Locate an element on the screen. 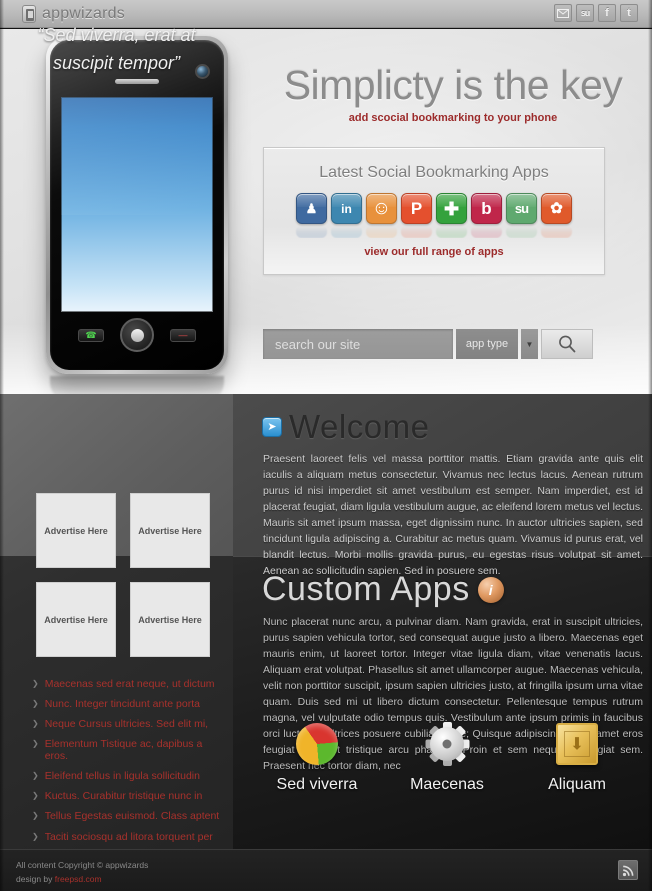 The width and height of the screenshot is (652, 891). bebo-glyph: b is located at coordinates (486, 208).